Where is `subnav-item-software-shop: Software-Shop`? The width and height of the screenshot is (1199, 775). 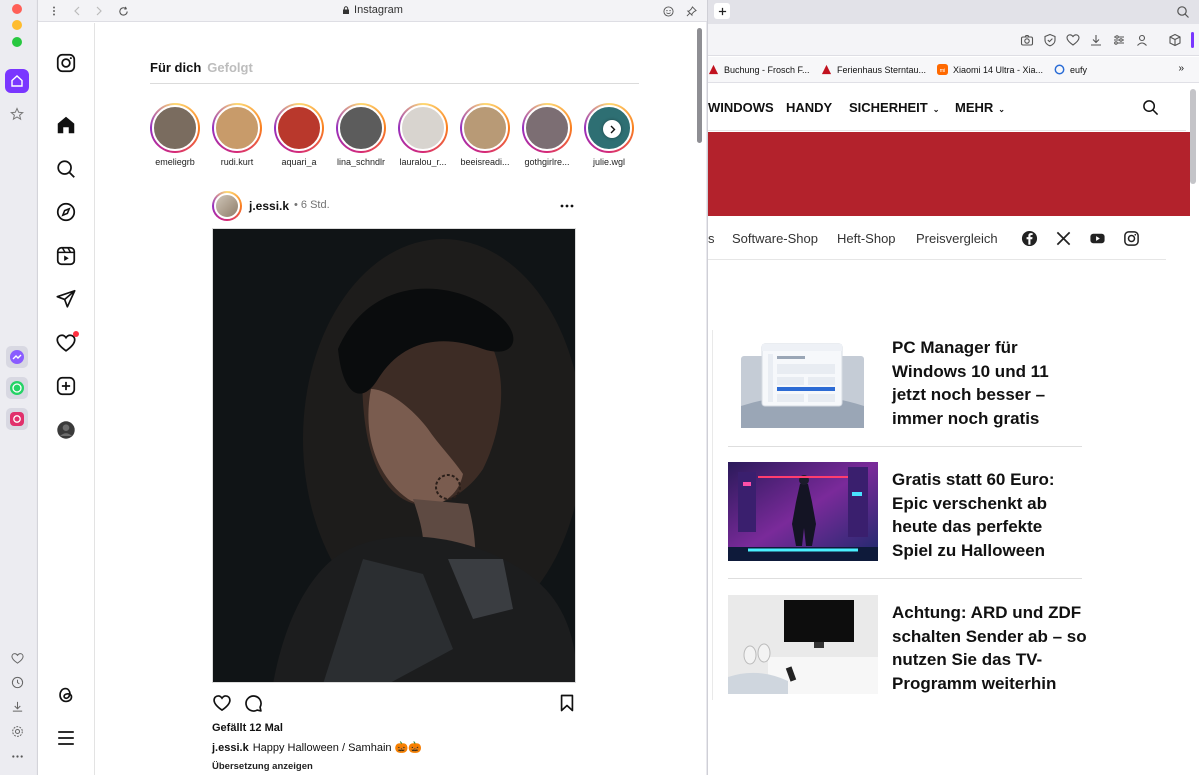 subnav-item-software-shop: Software-Shop is located at coordinates (775, 238).